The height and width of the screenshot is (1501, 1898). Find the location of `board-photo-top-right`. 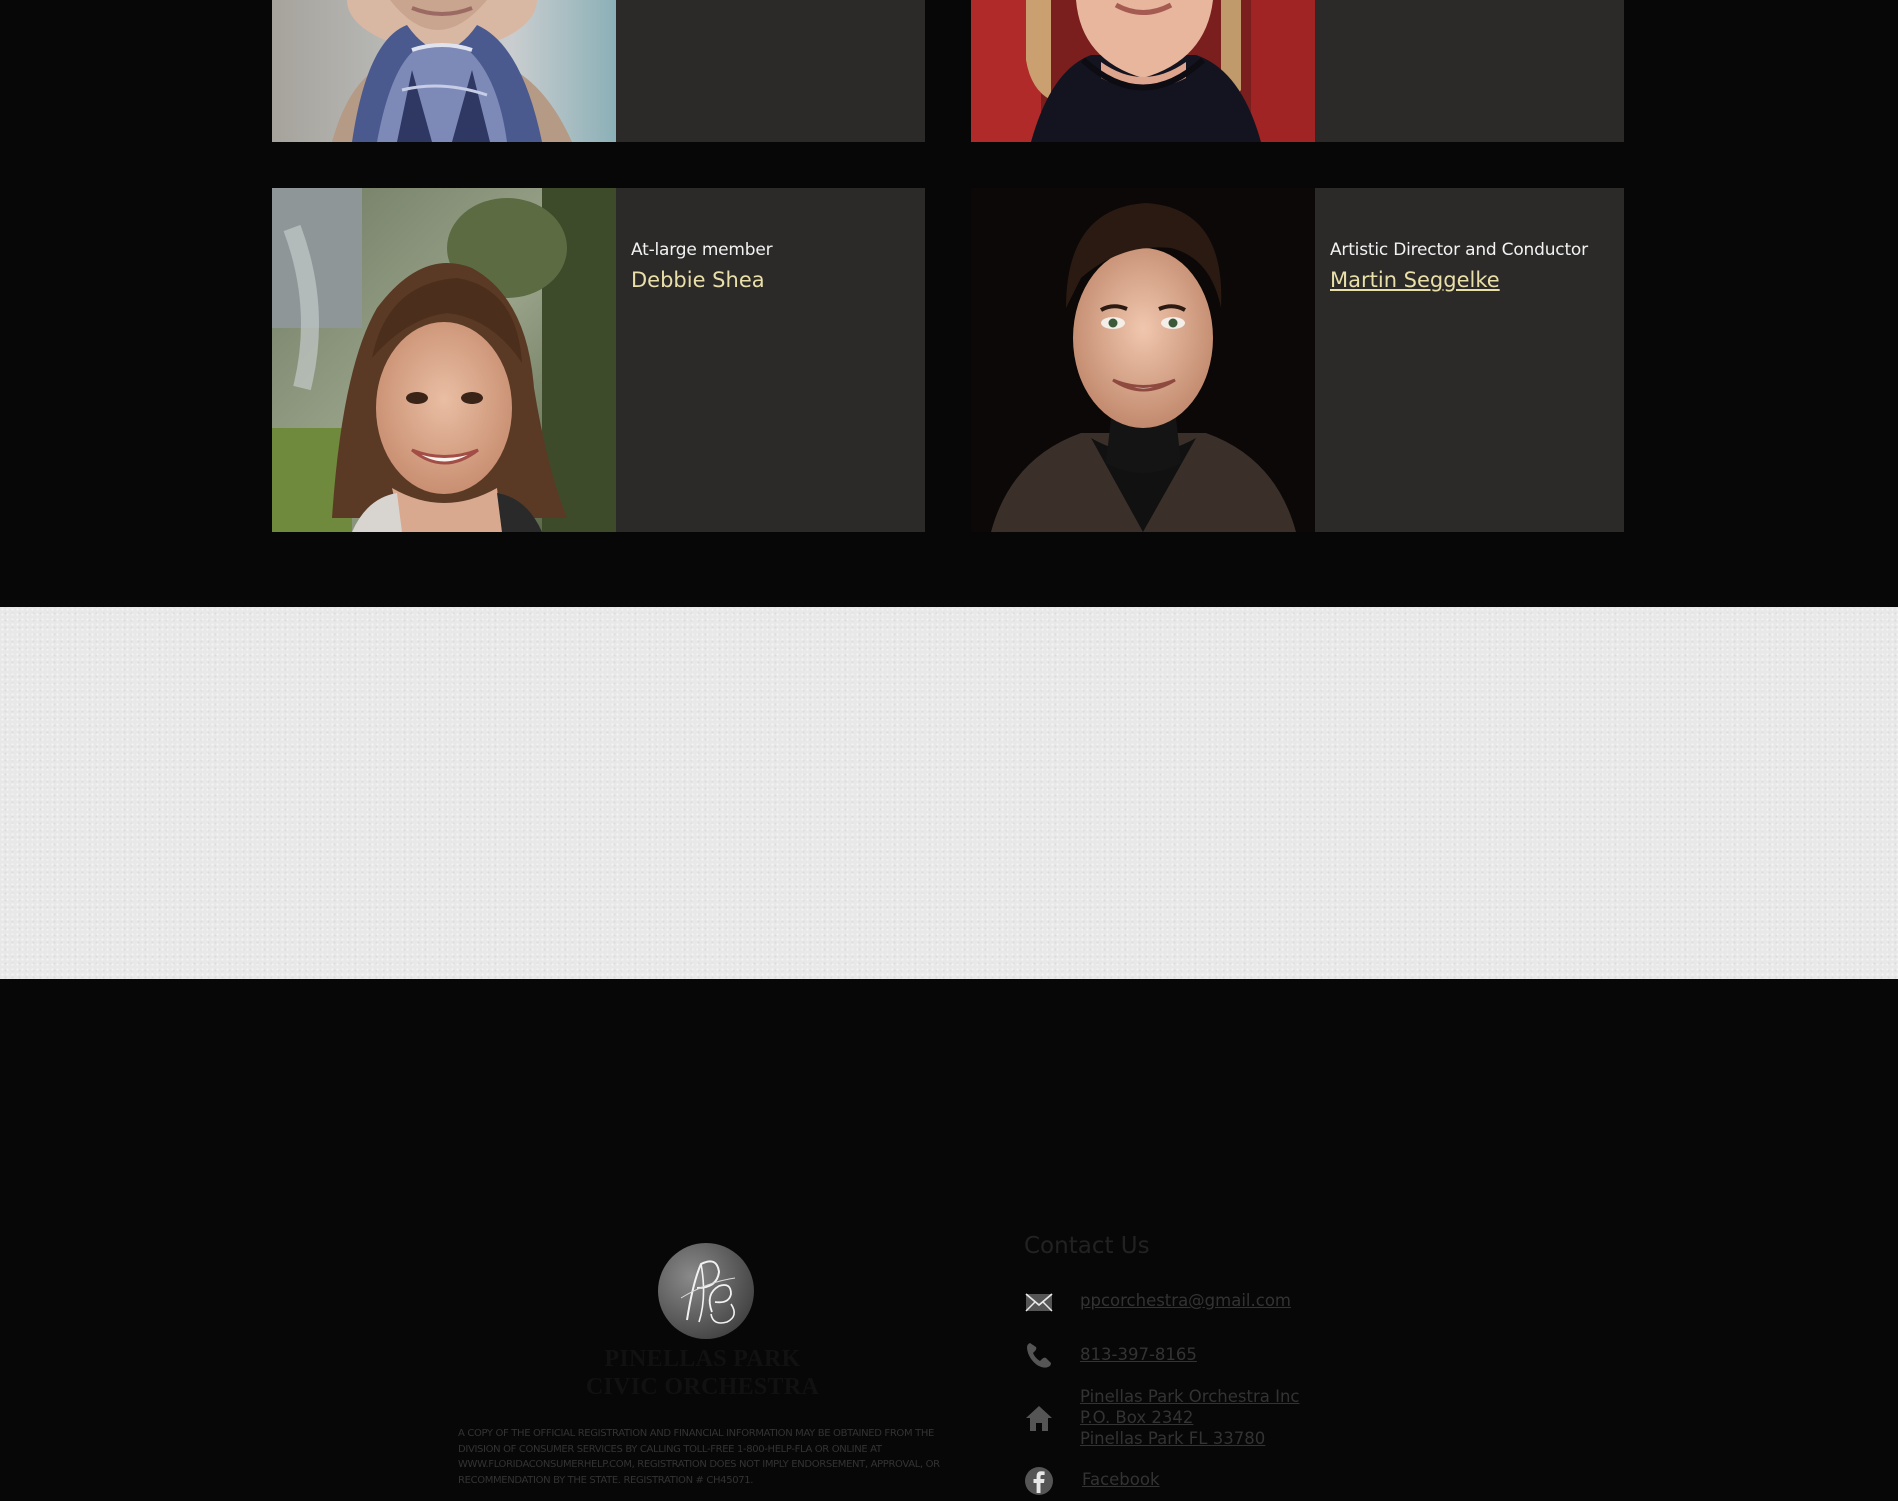

board-photo-top-right is located at coordinates (1143, 71).